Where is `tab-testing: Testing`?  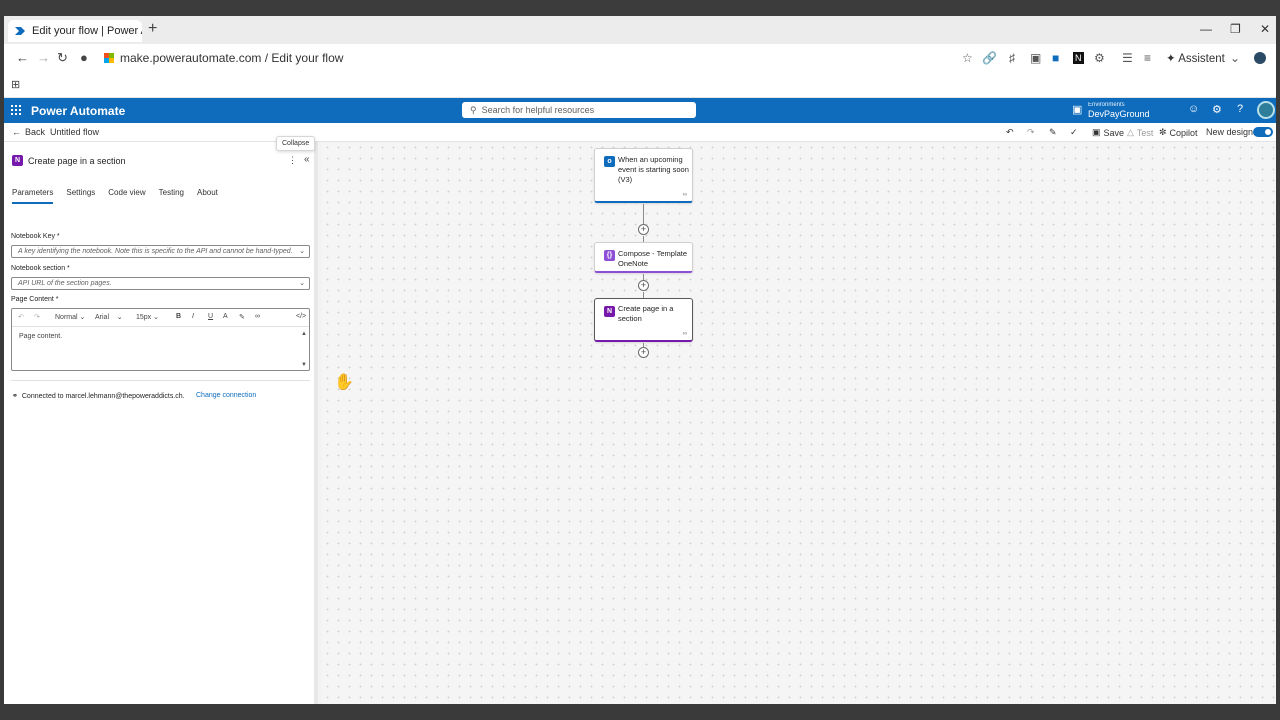
tab-testing: Testing is located at coordinates (171, 196).